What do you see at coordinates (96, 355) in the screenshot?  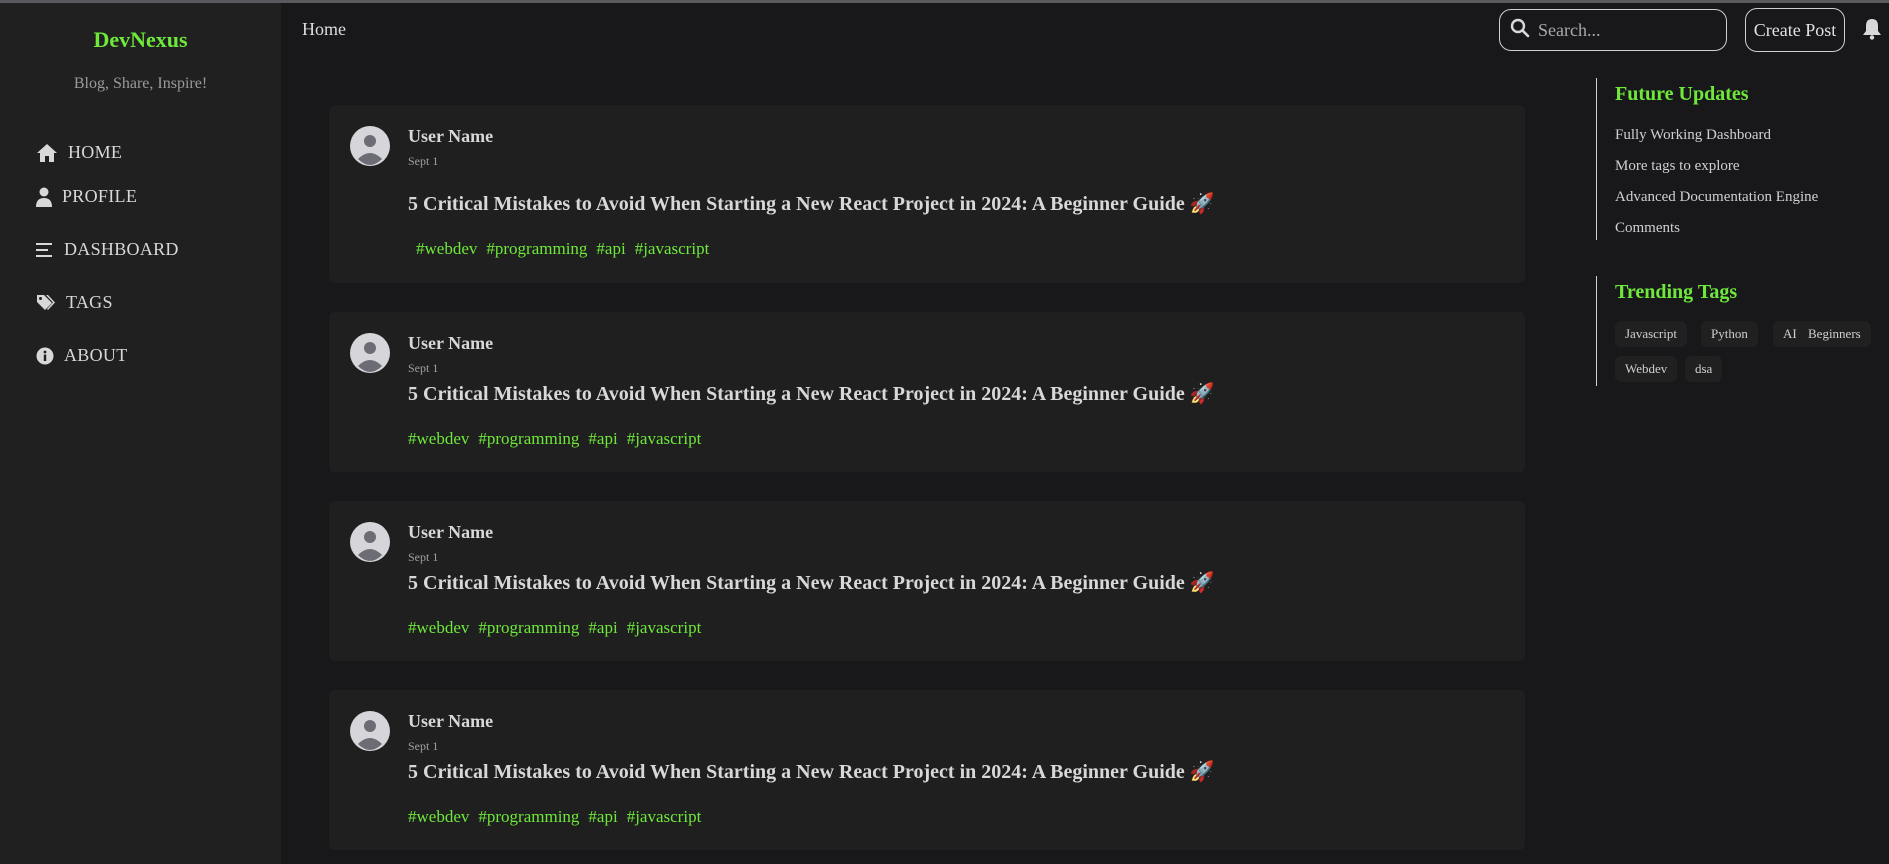 I see `sidebar-item-label: ABOUT` at bounding box center [96, 355].